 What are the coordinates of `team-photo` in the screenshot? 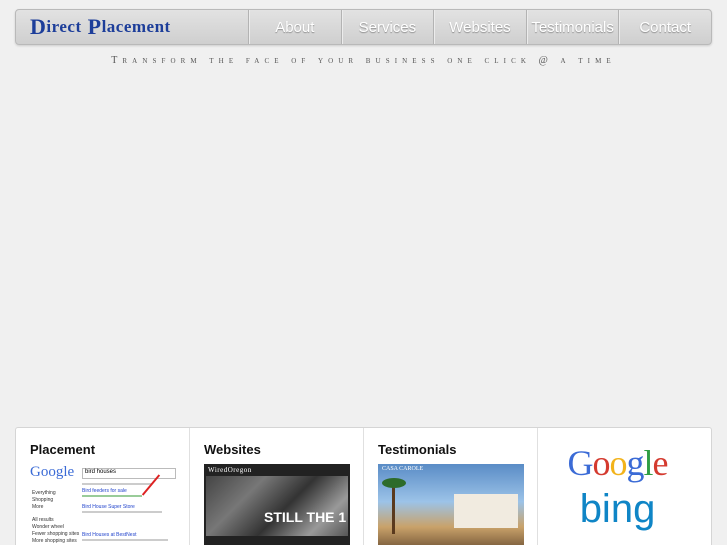 It's located at (277, 506).